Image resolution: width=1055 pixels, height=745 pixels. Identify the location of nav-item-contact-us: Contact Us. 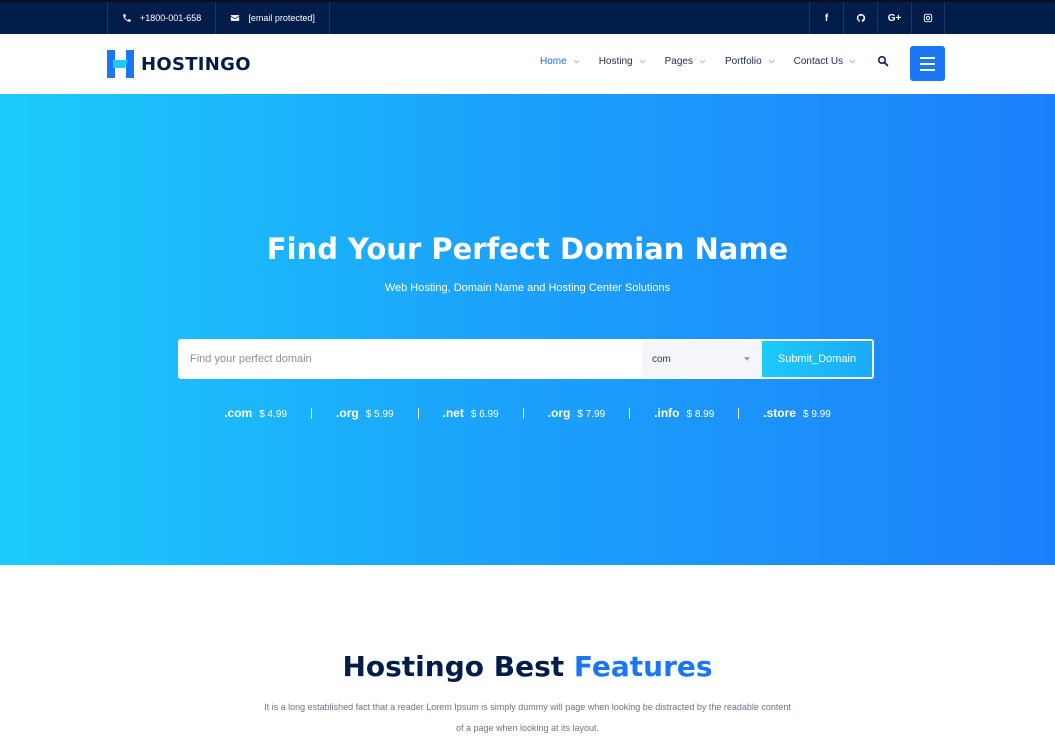
(825, 61).